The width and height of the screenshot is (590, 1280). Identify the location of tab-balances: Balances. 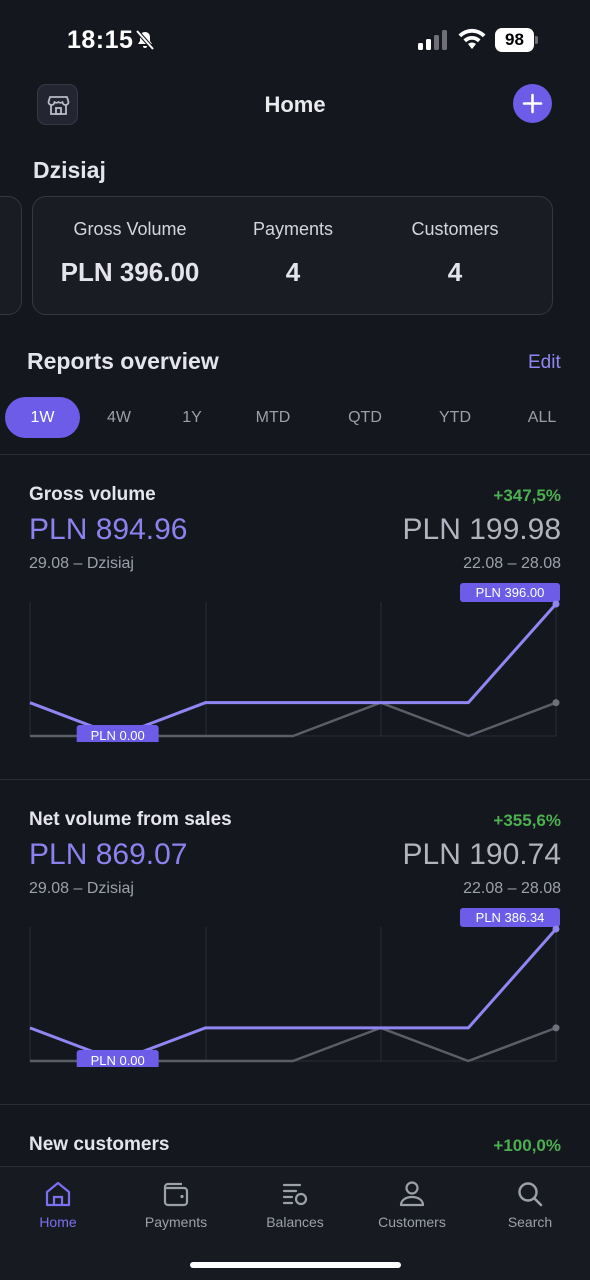
(295, 1204).